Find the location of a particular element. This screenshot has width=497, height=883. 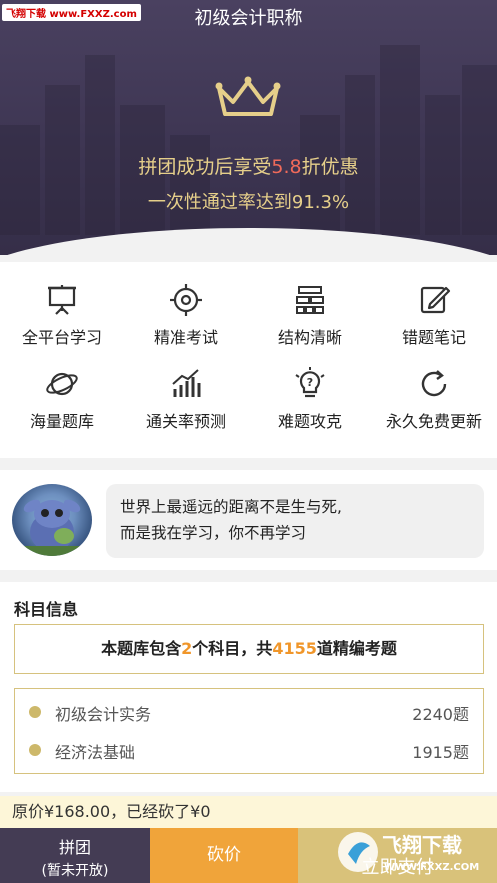

pay-now-button: 立即支付 is located at coordinates (397, 855).